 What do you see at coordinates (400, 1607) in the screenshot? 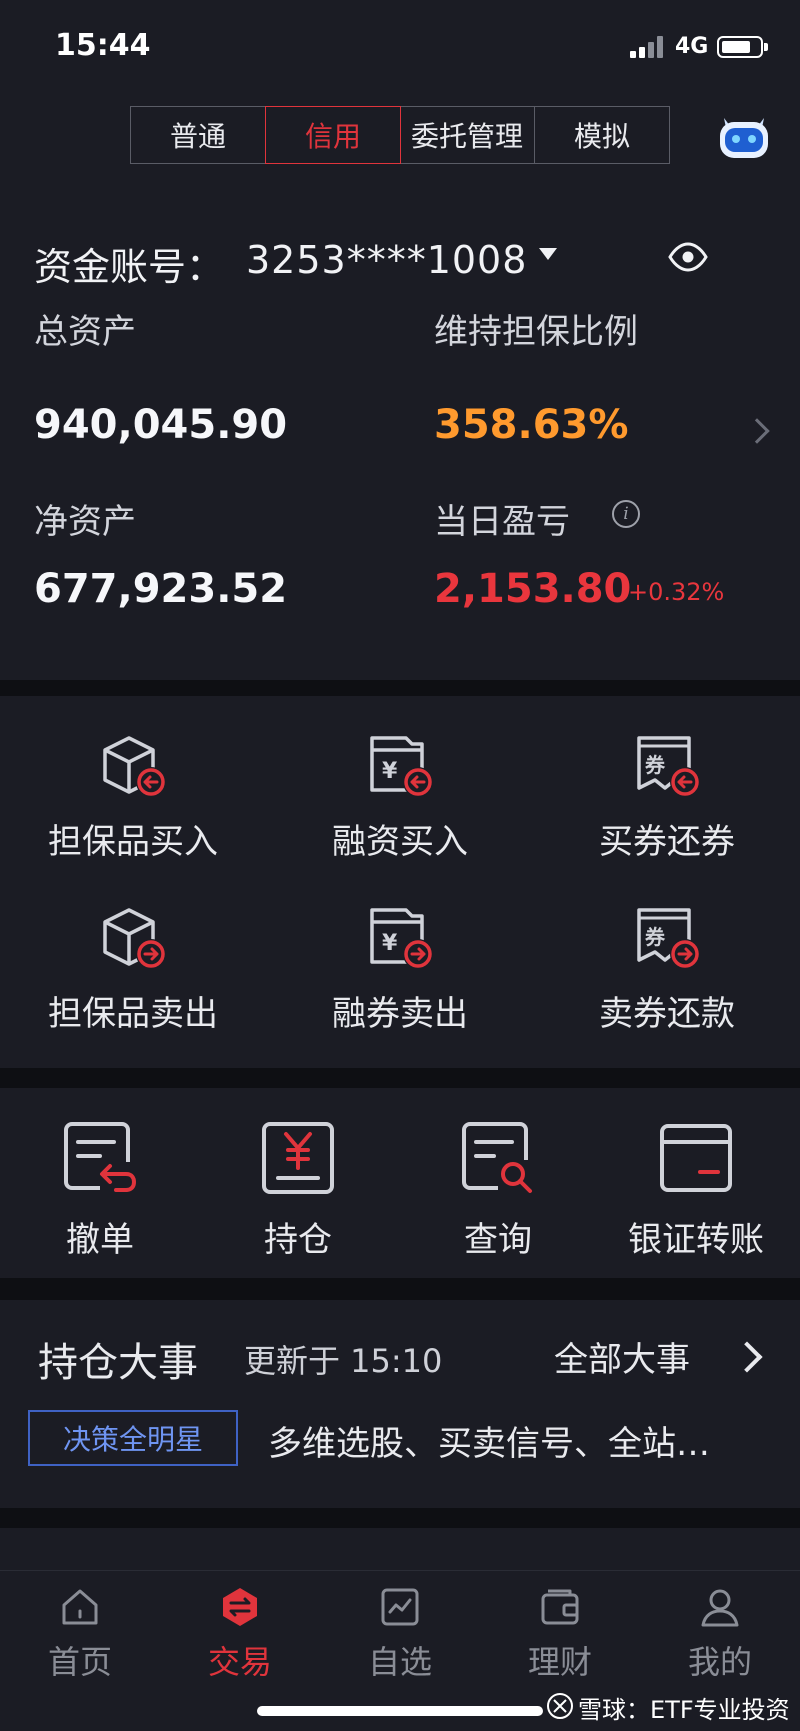
I see `watchlist-chart-icon` at bounding box center [400, 1607].